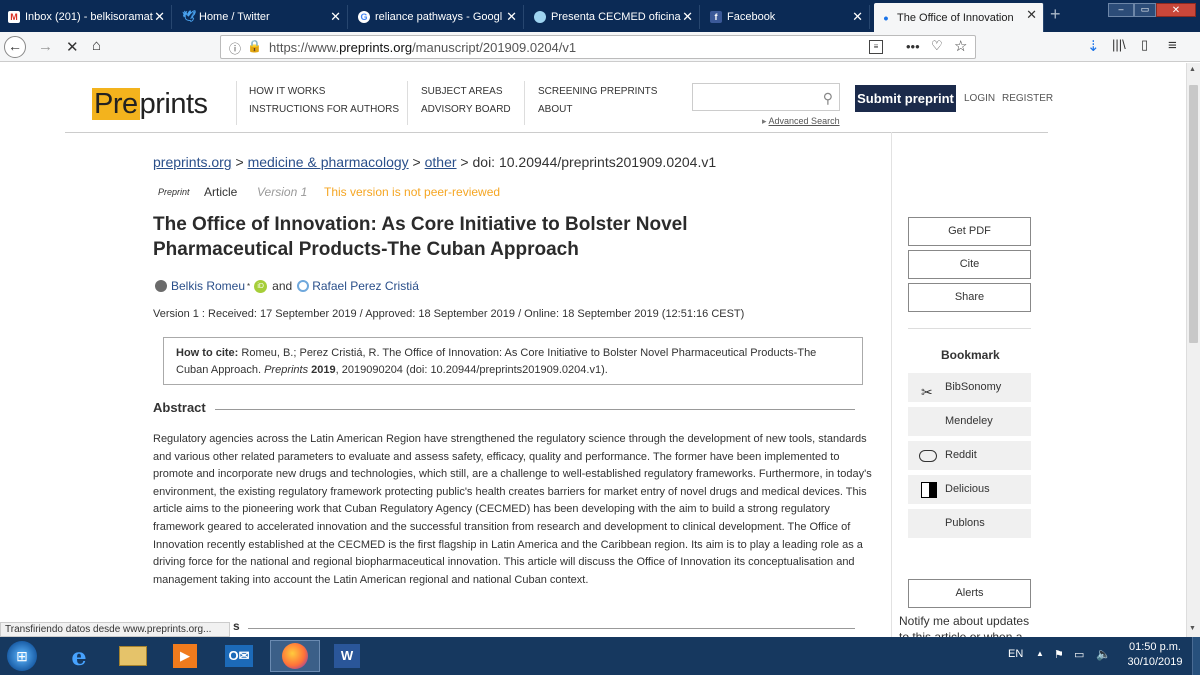 This screenshot has width=1200, height=675. Describe the element at coordinates (208, 286) in the screenshot. I see `author-link: Belkis Romeu` at that location.